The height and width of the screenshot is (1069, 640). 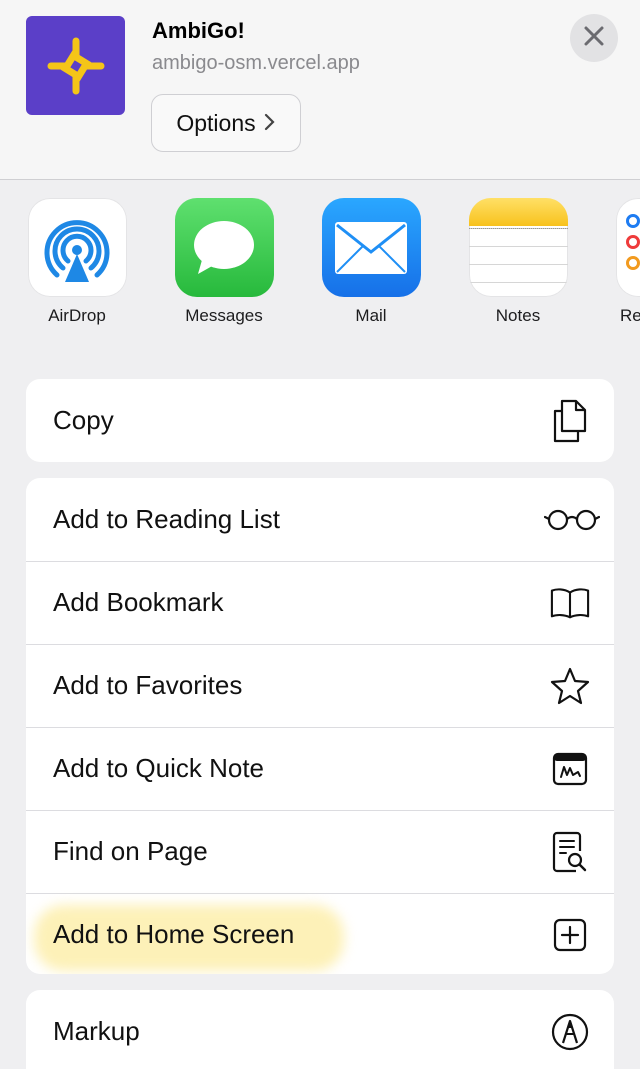 I want to click on quick-note-label: Add to Quick Note, so click(x=158, y=768).